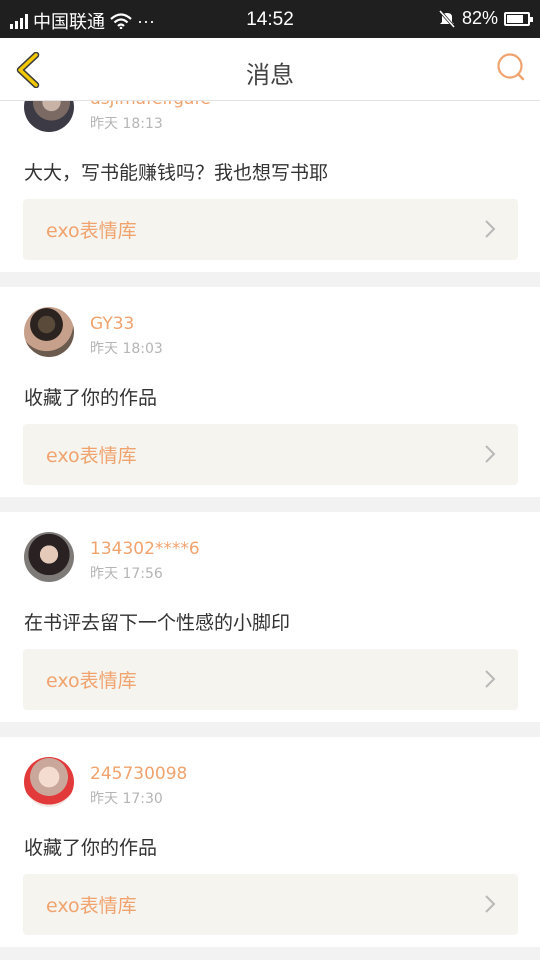 Image resolution: width=540 pixels, height=960 pixels. Describe the element at coordinates (511, 69) in the screenshot. I see `search-icon` at that location.